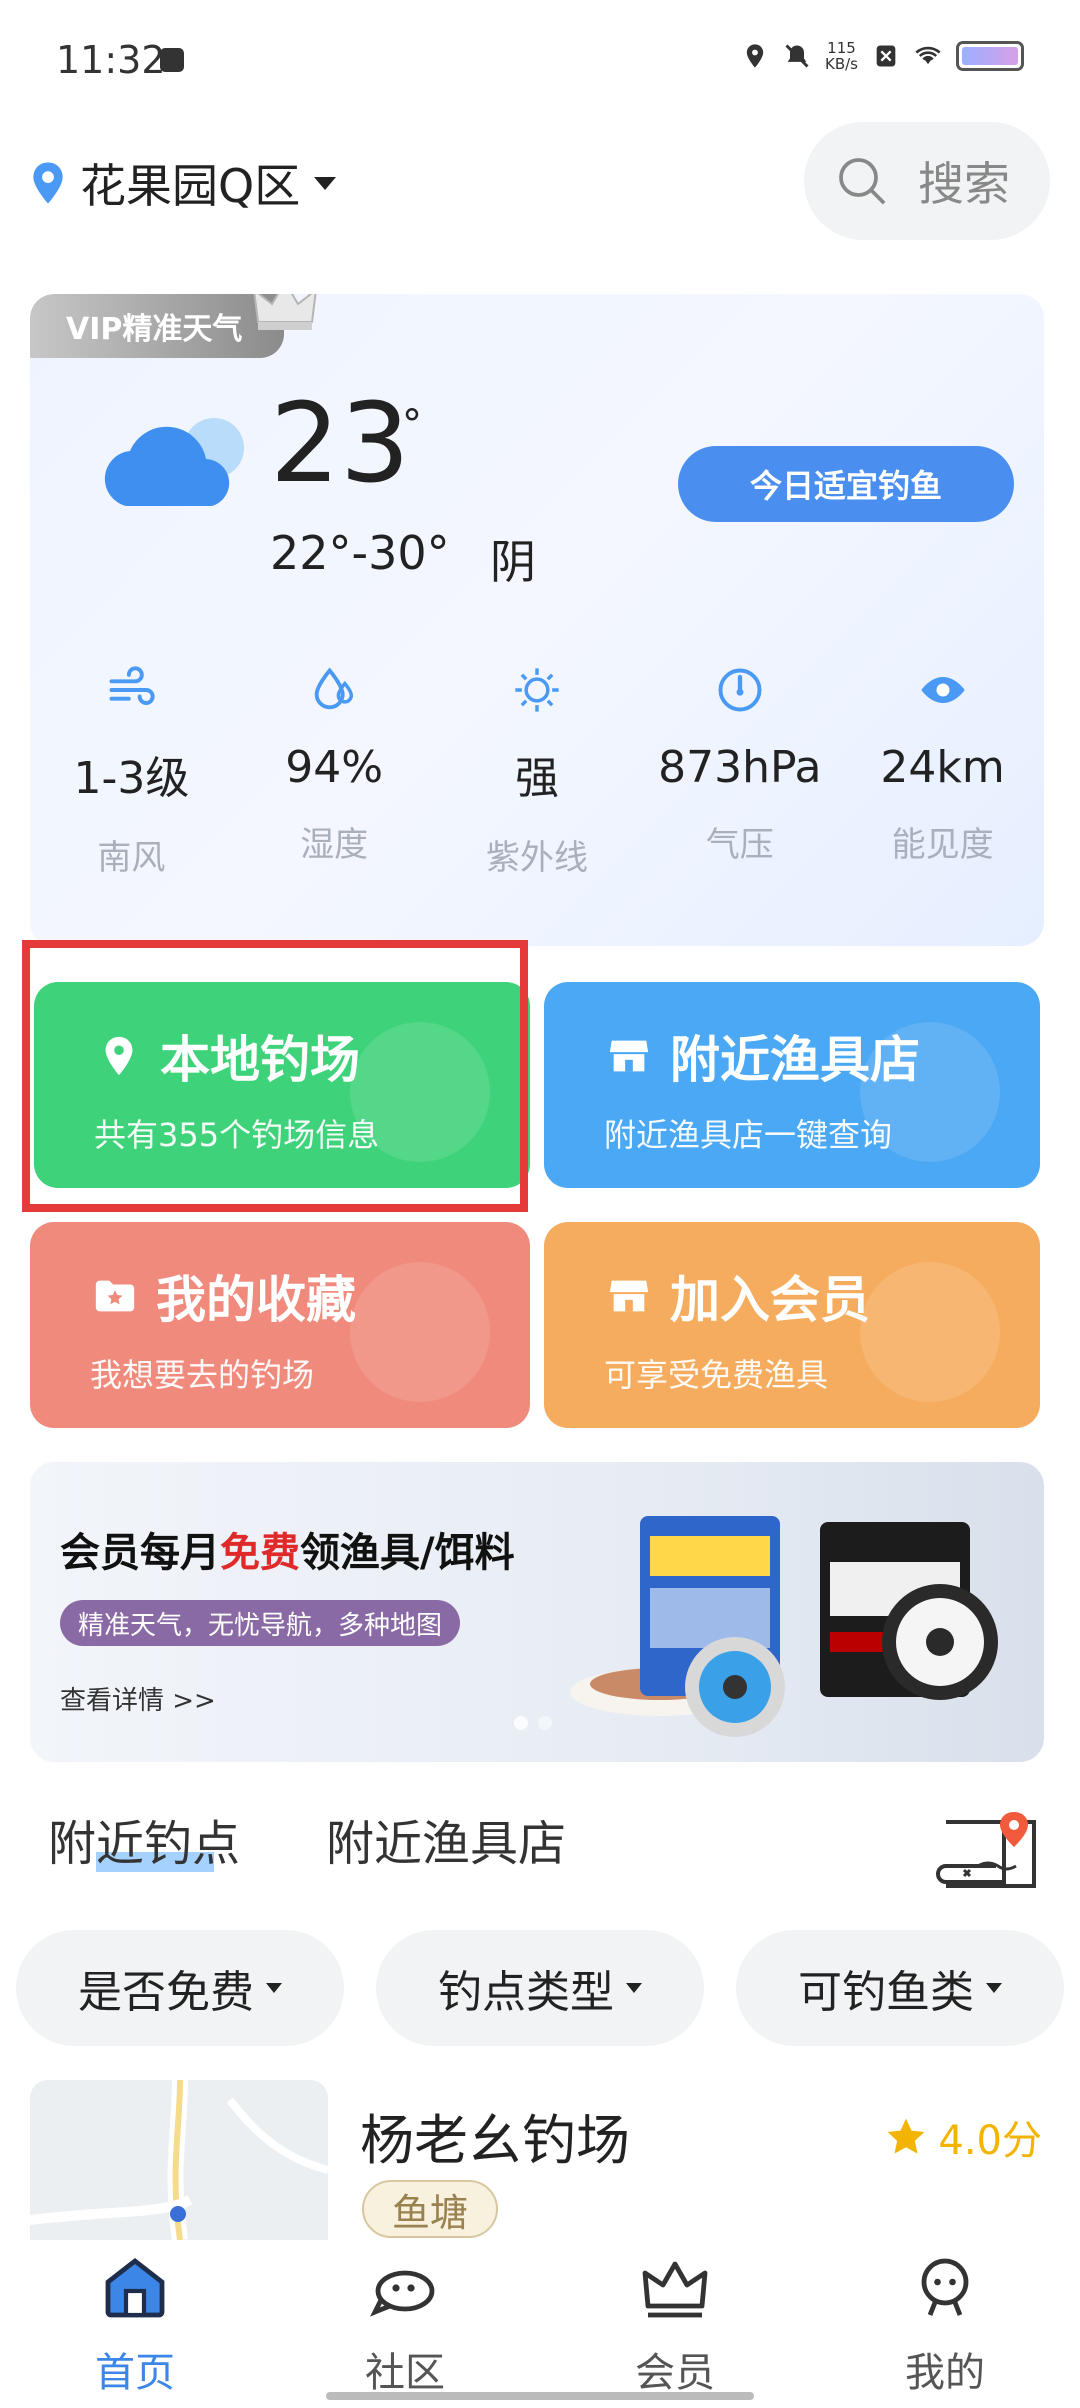 This screenshot has width=1080, height=2408. Describe the element at coordinates (405, 2324) in the screenshot. I see `nav-community: 社区` at that location.